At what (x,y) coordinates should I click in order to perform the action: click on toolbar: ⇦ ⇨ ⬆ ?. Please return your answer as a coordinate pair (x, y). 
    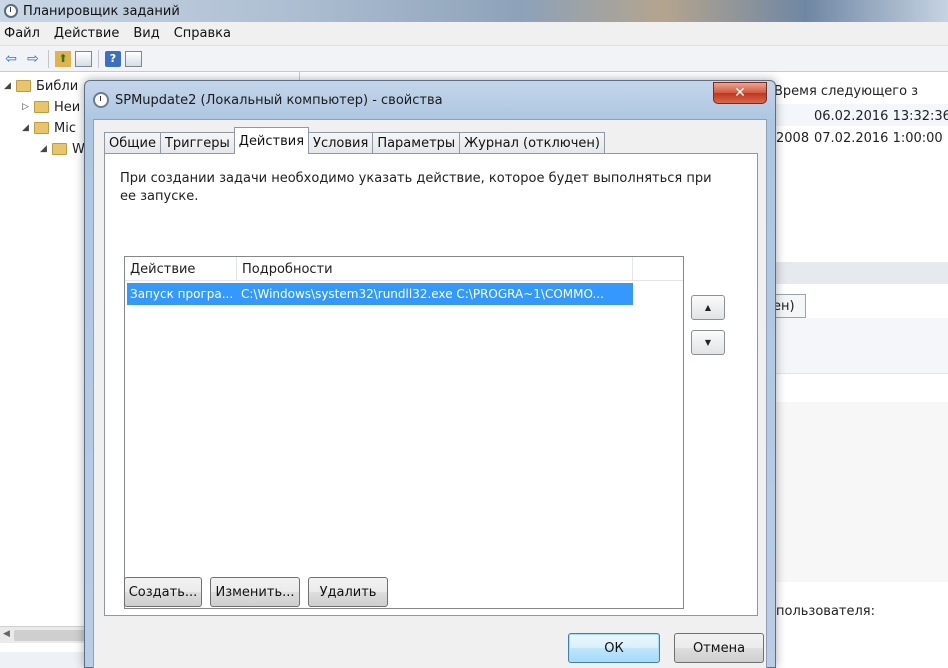
    Looking at the image, I should click on (474, 59).